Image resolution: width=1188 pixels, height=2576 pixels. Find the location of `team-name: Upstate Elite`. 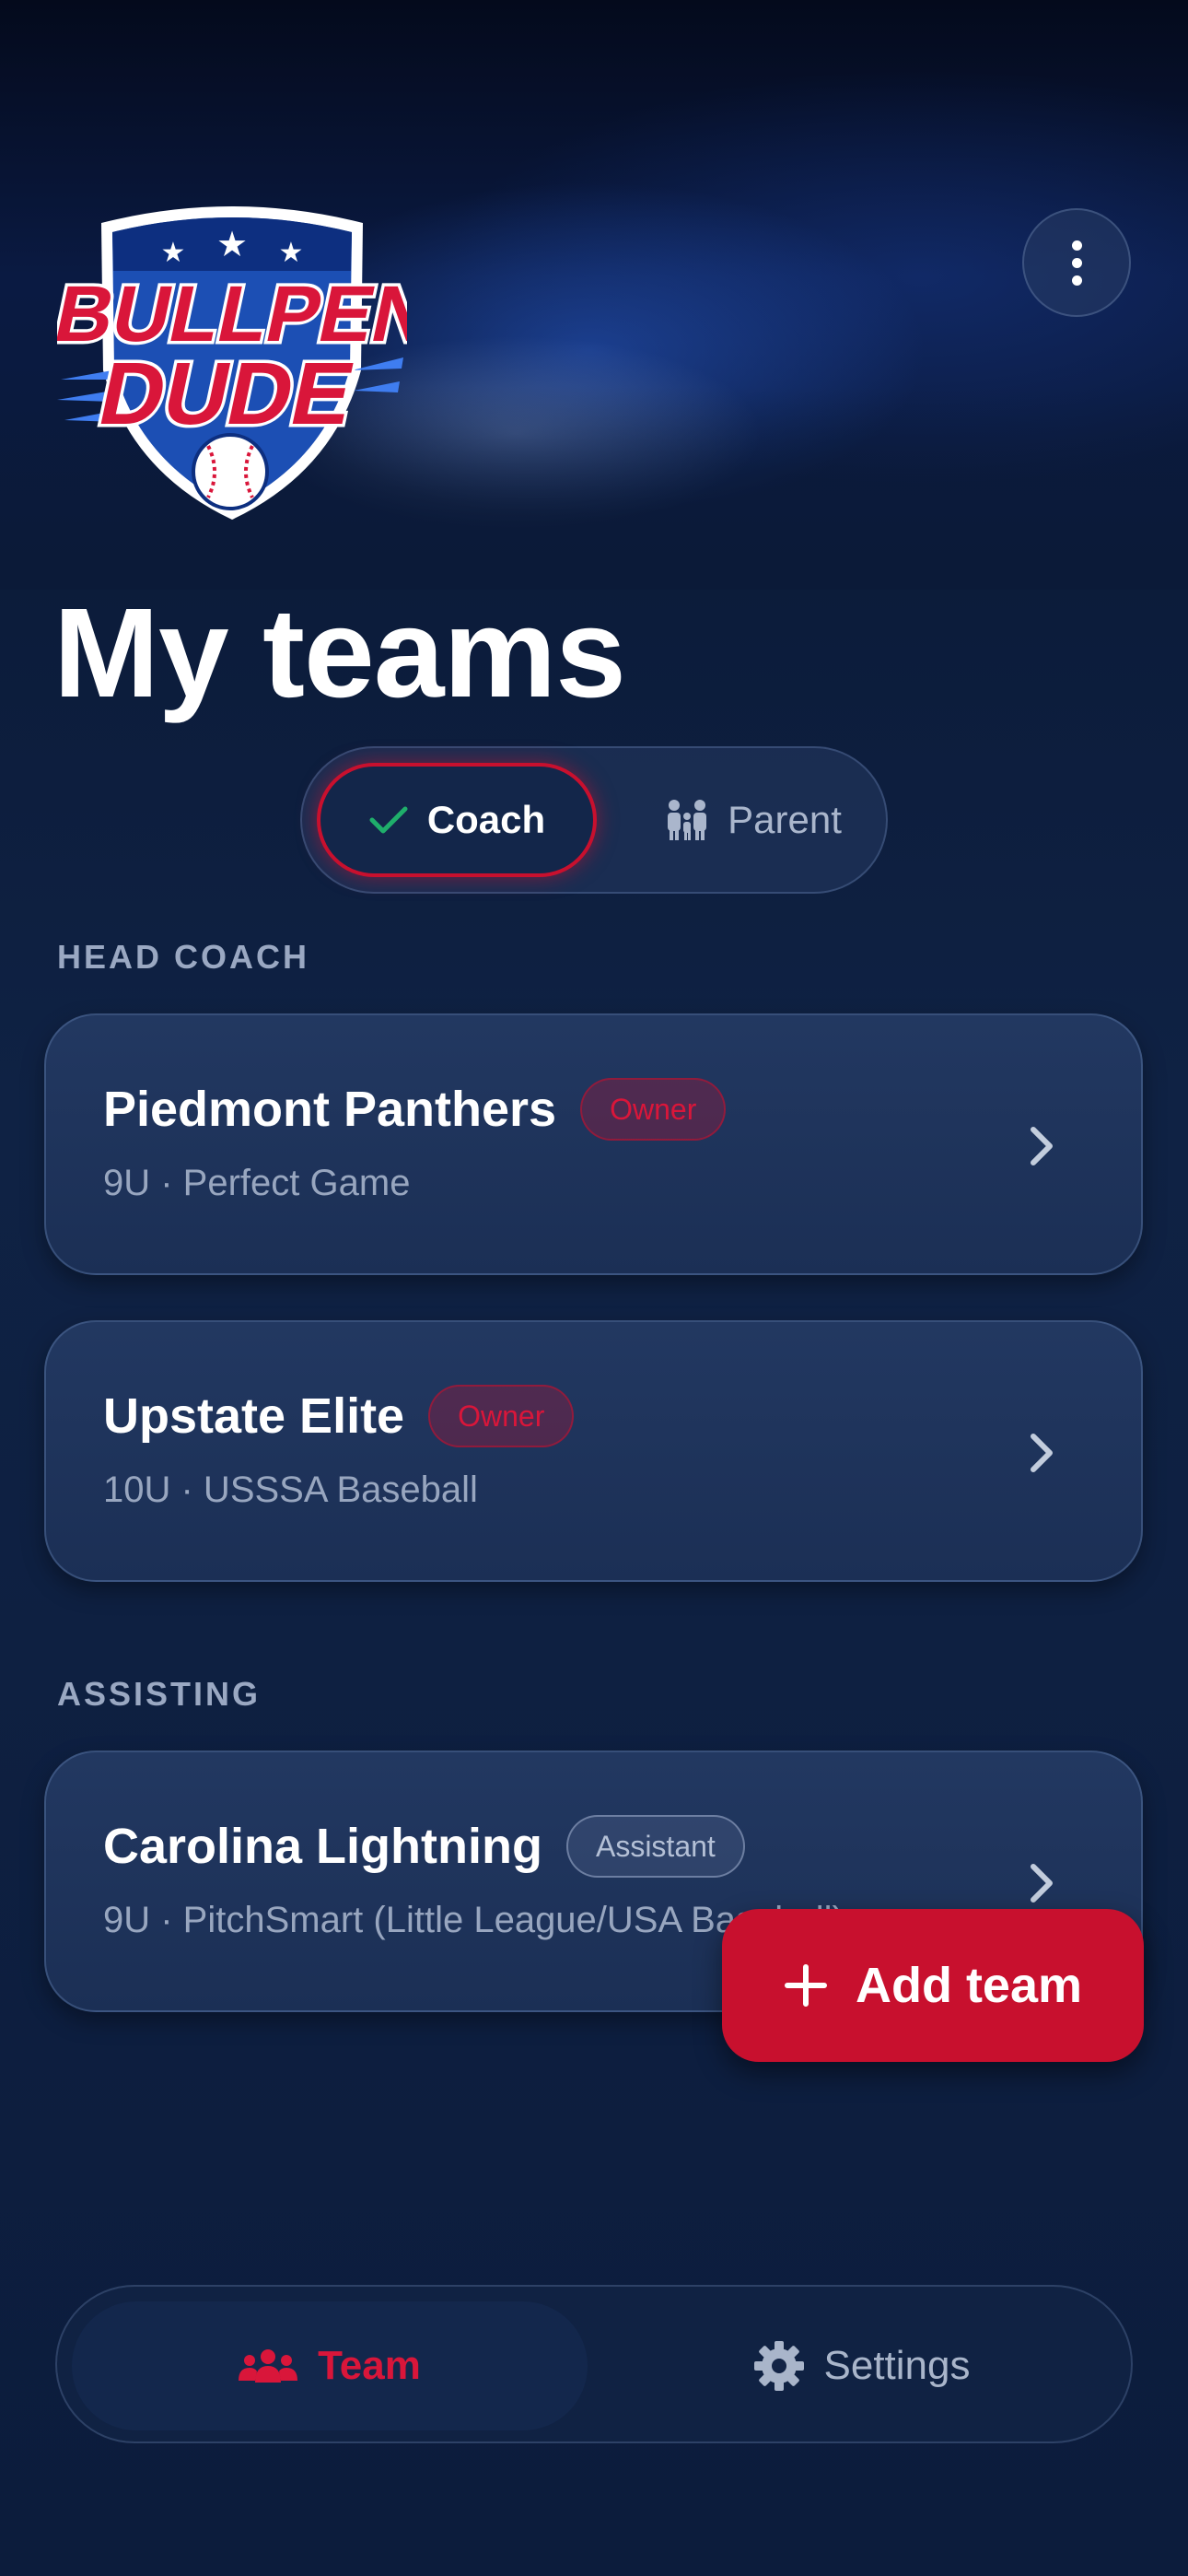

team-name: Upstate Elite is located at coordinates (254, 1416).